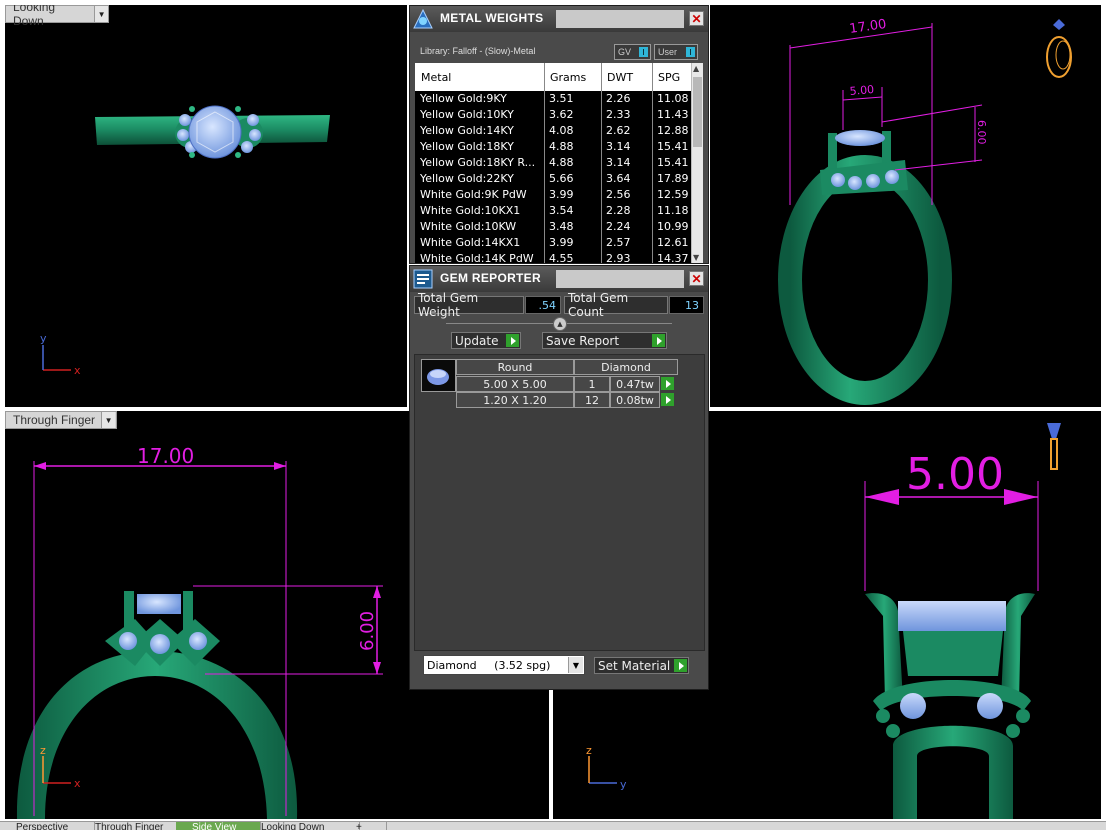 The width and height of the screenshot is (1106, 830). Describe the element at coordinates (618, 242) in the screenshot. I see `cell-dwt: 2.57` at that location.